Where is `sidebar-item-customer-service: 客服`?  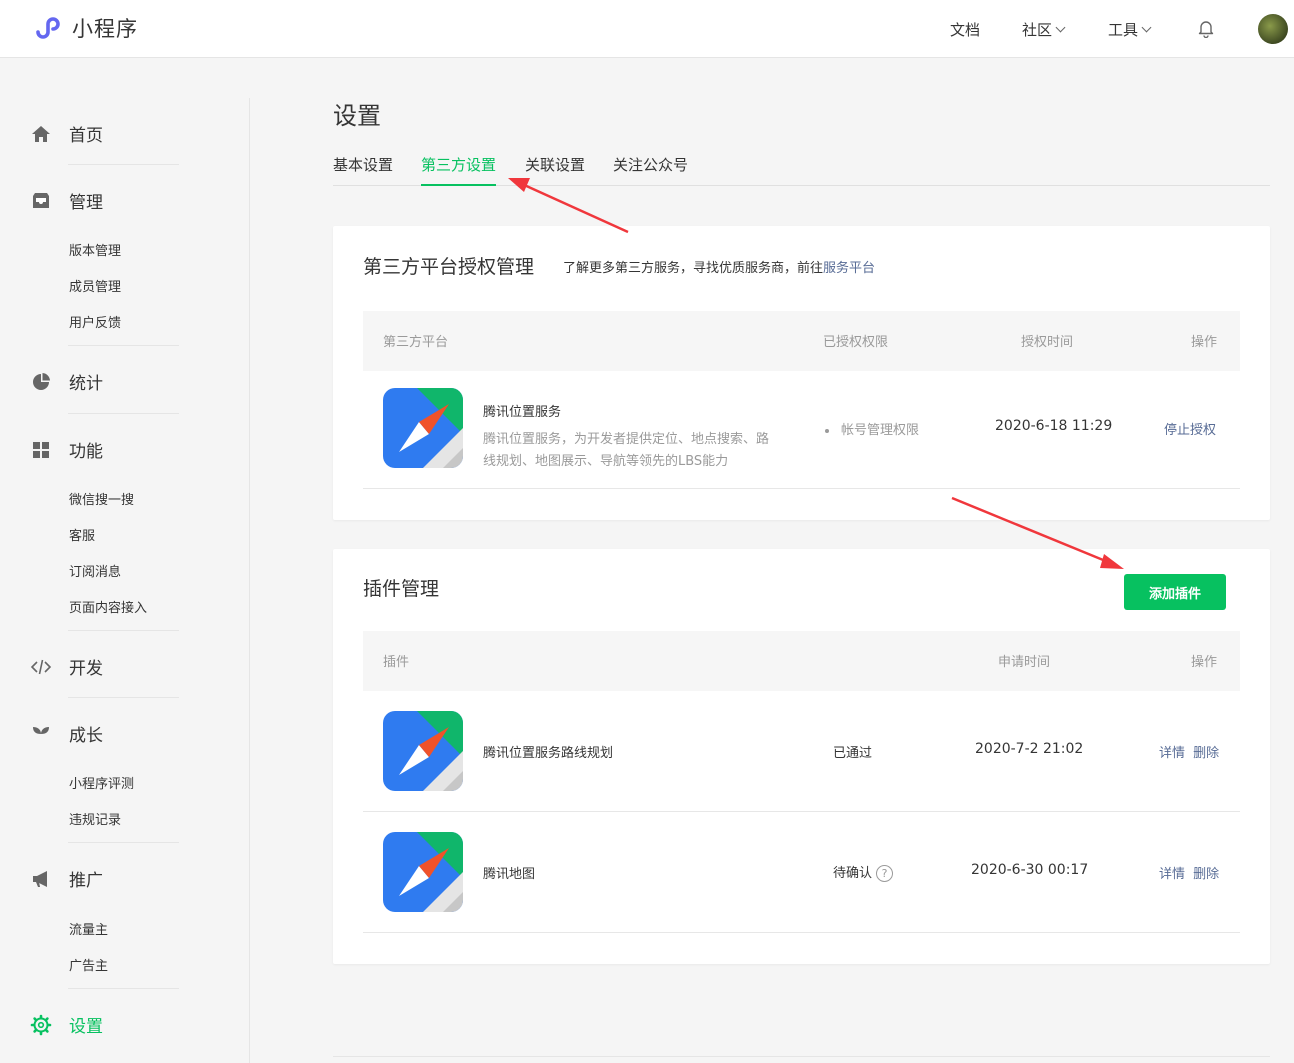 sidebar-item-customer-service: 客服 is located at coordinates (82, 534).